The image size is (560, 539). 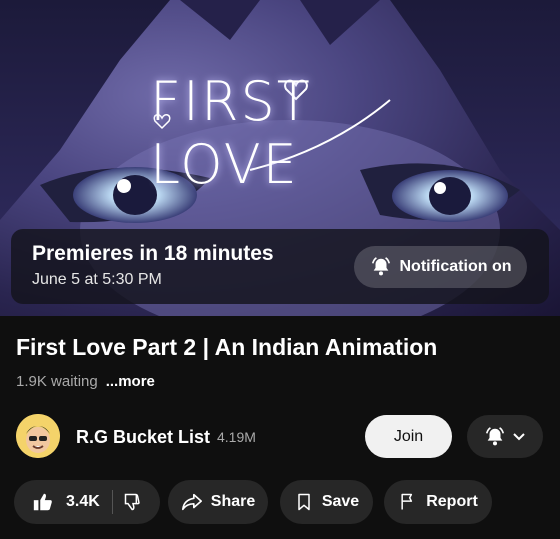 What do you see at coordinates (97, 279) in the screenshot?
I see `premiere-date: June 5 at 5:30 PM` at bounding box center [97, 279].